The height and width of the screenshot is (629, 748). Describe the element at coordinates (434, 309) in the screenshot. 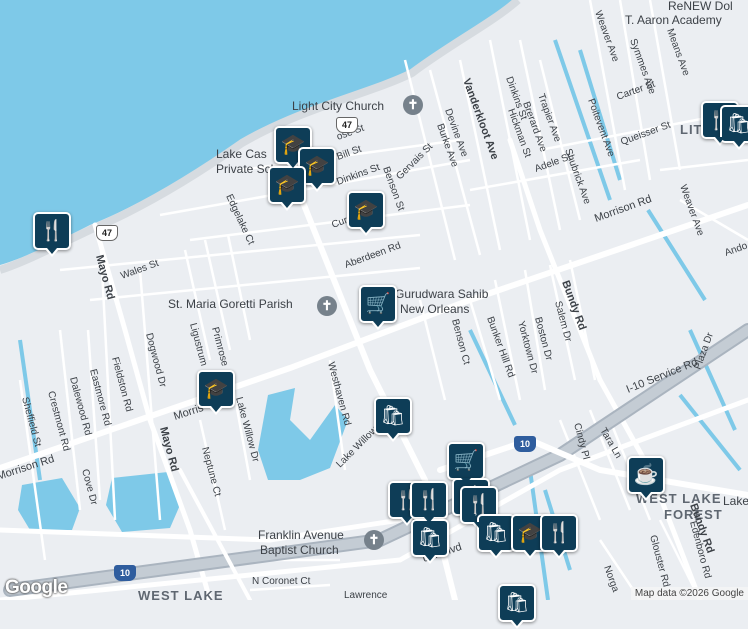

I see `place-label: New Orleans` at that location.